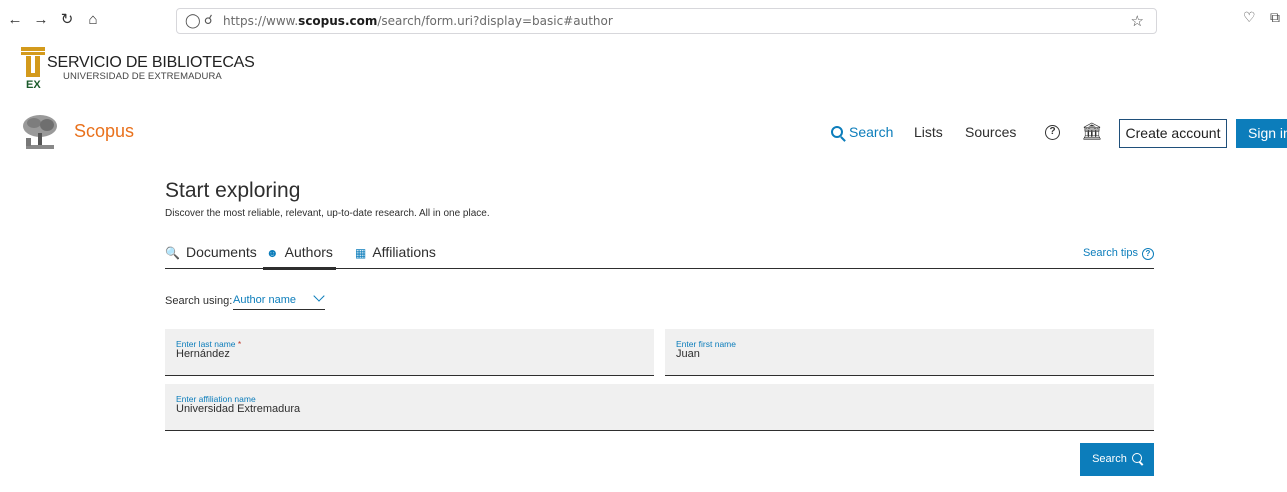  I want to click on institution-icon: 🏛, so click(1092, 132).